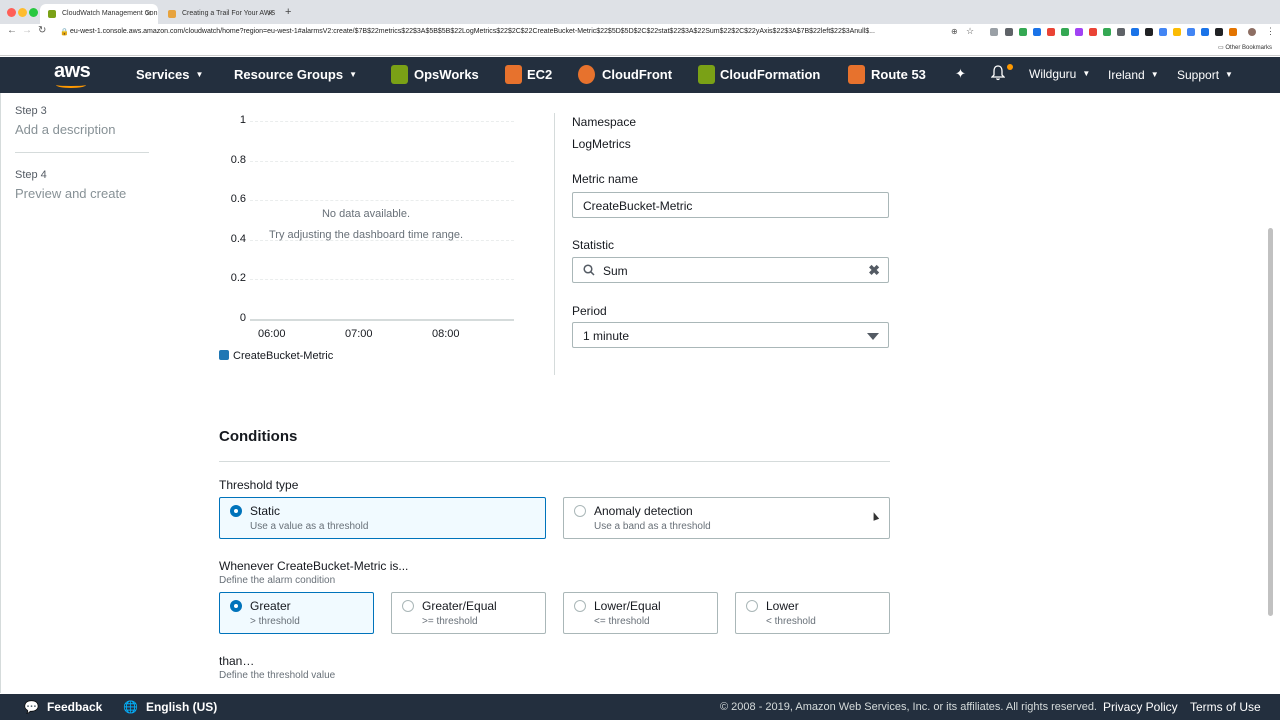 This screenshot has height=720, width=1280. Describe the element at coordinates (295, 74) in the screenshot. I see `resource-groups-menu: Resource Groups ▼` at that location.